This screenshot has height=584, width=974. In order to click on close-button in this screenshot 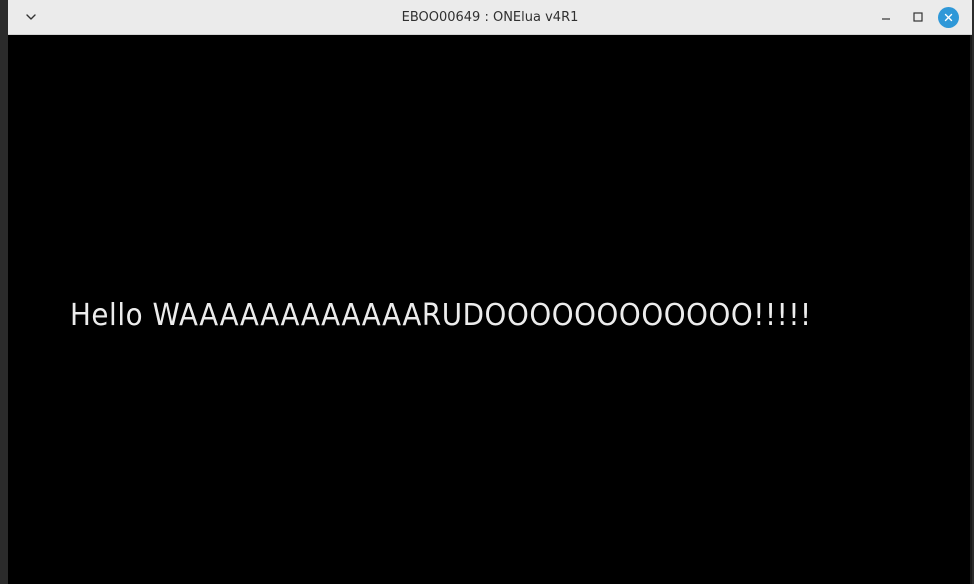, I will do `click(948, 17)`.